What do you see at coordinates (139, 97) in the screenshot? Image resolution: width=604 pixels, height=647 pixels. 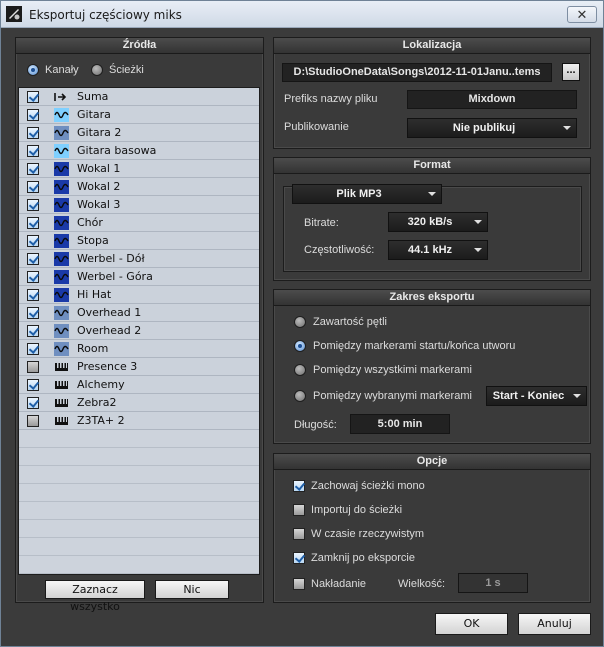 I see `track-row: Suma` at bounding box center [139, 97].